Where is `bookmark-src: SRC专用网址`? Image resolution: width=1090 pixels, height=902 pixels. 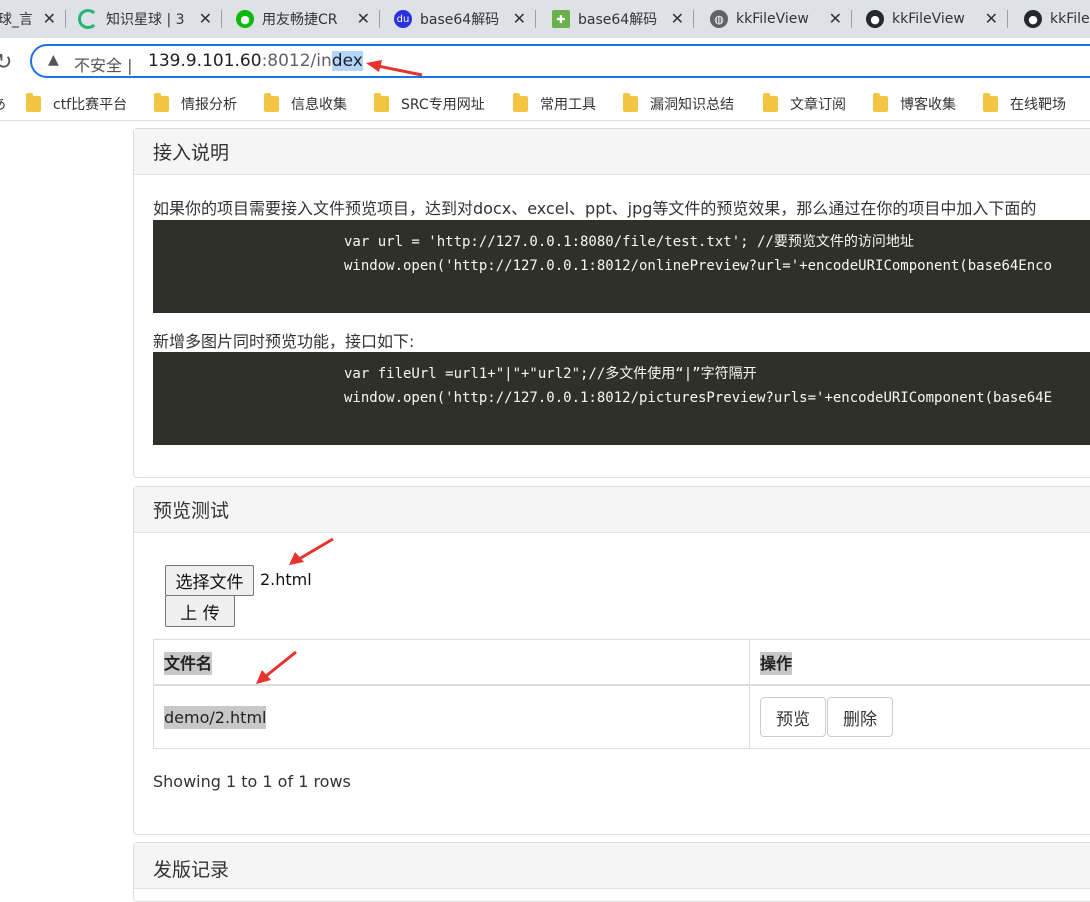
bookmark-src: SRC专用网址 is located at coordinates (429, 104).